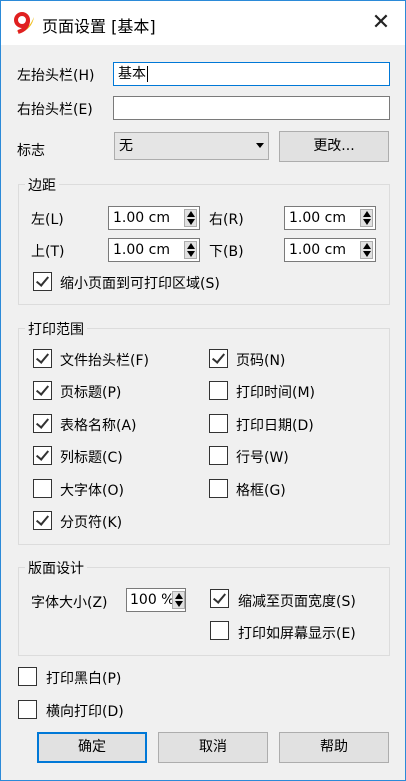  What do you see at coordinates (69, 603) in the screenshot?
I see `font-size-label: 字体大小(Z)` at bounding box center [69, 603].